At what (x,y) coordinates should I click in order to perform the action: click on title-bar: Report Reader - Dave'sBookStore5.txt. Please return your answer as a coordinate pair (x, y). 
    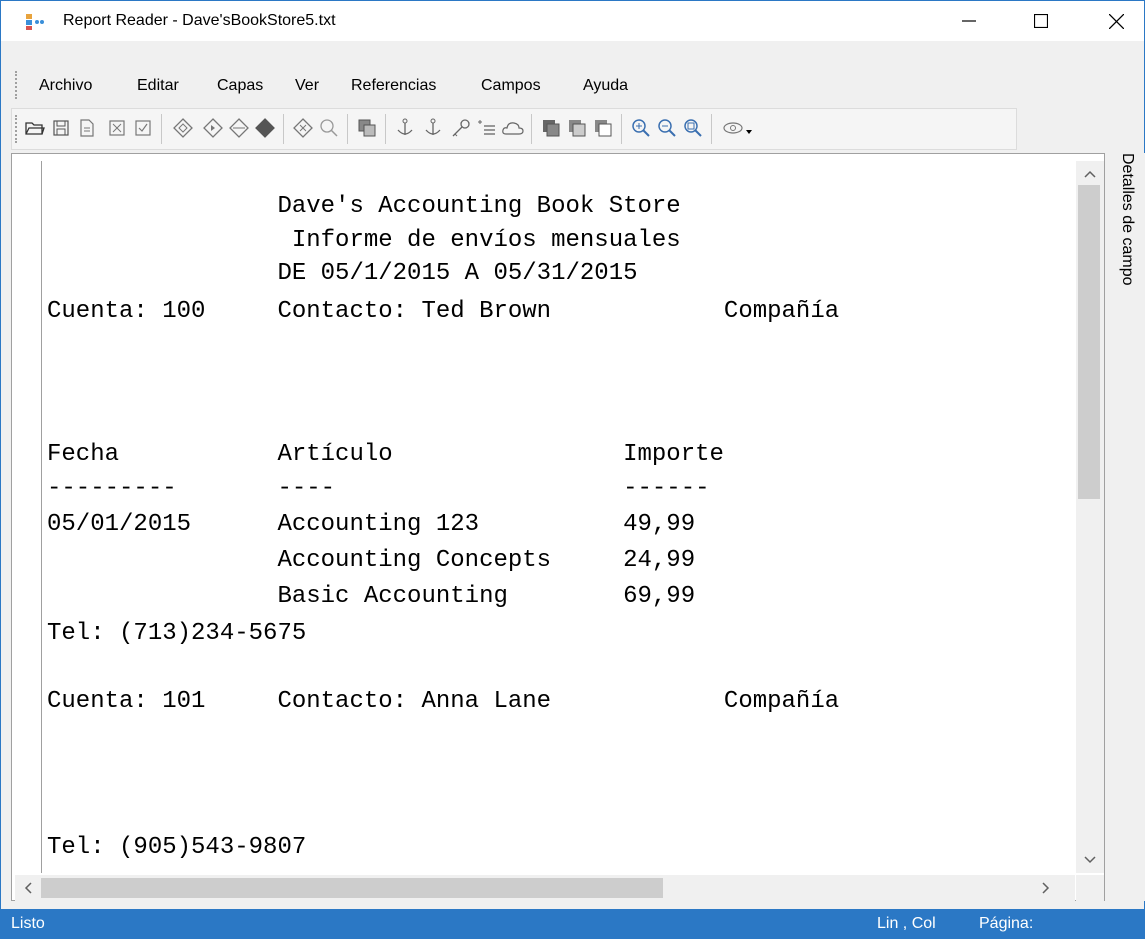
    Looking at the image, I should click on (572, 21).